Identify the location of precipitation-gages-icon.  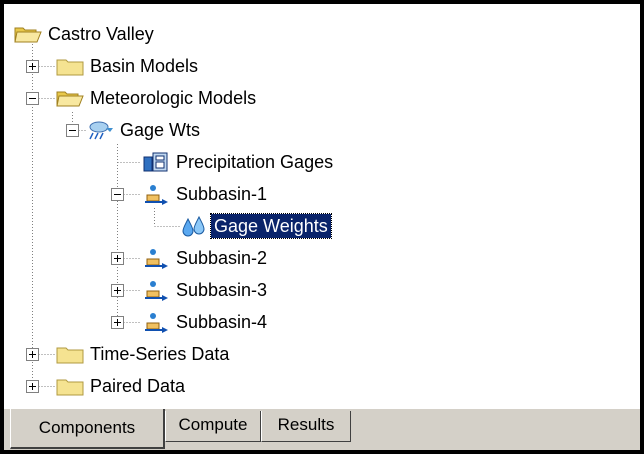
(155, 162).